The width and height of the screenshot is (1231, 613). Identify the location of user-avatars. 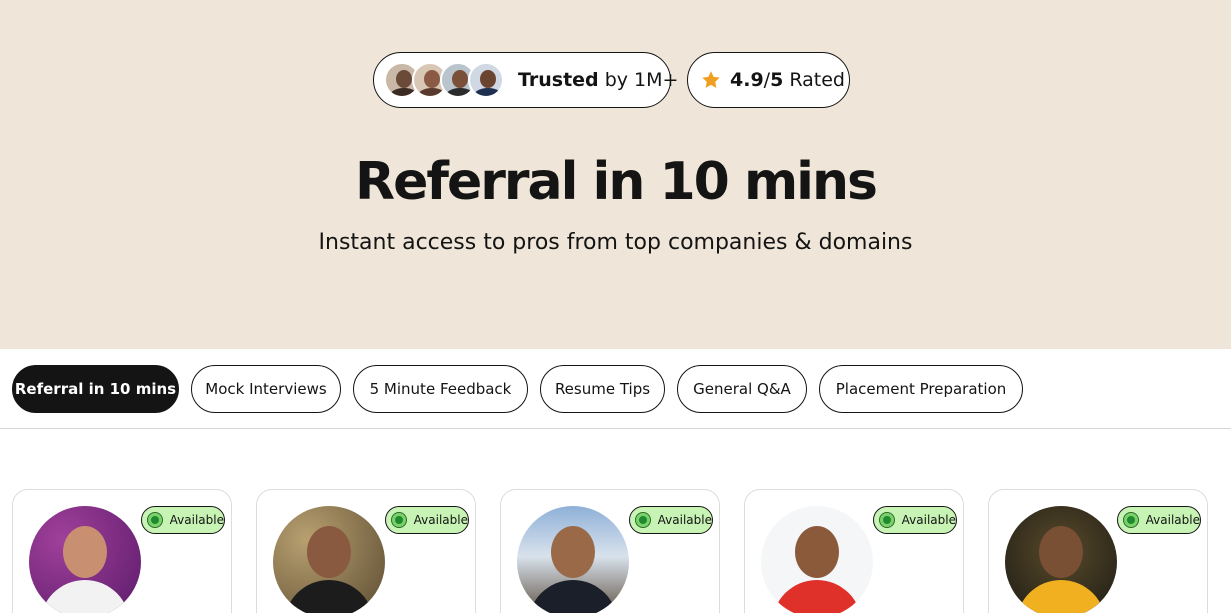
(444, 80).